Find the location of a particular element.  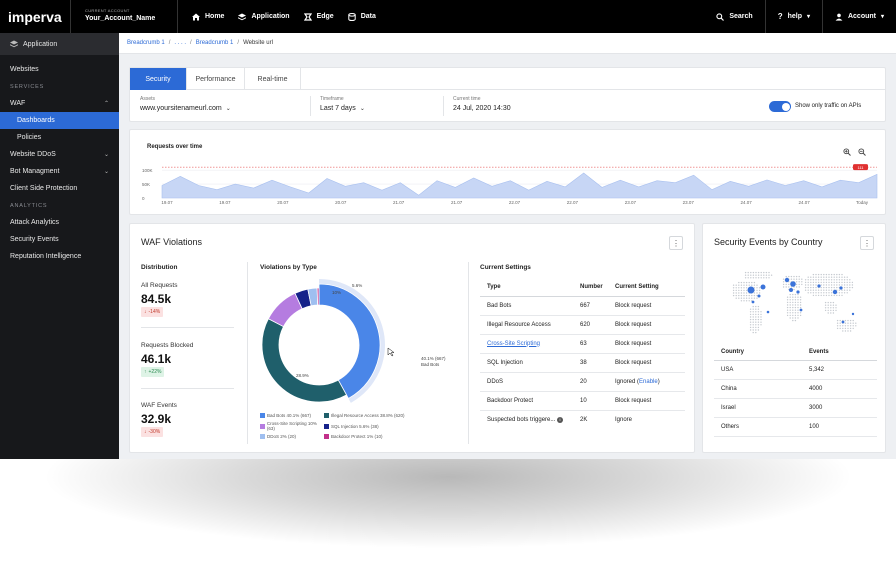

cell-type: Cross-Site Scripting is located at coordinates (530, 344).